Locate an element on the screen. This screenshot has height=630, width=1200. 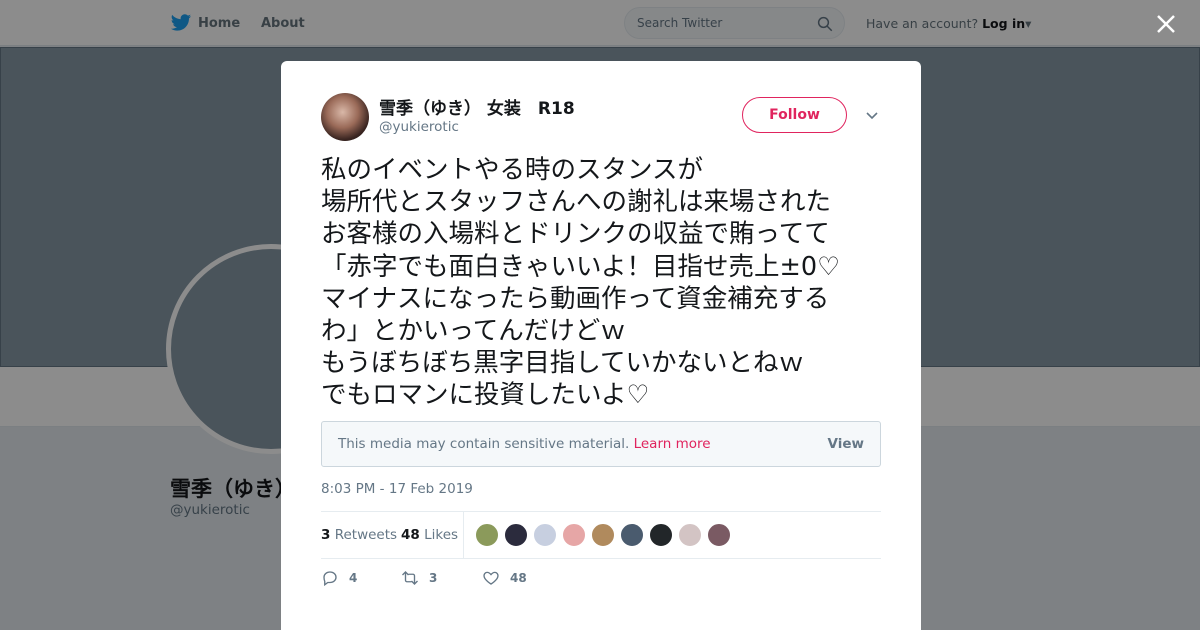
learn-more-link: Learn more is located at coordinates (672, 444).